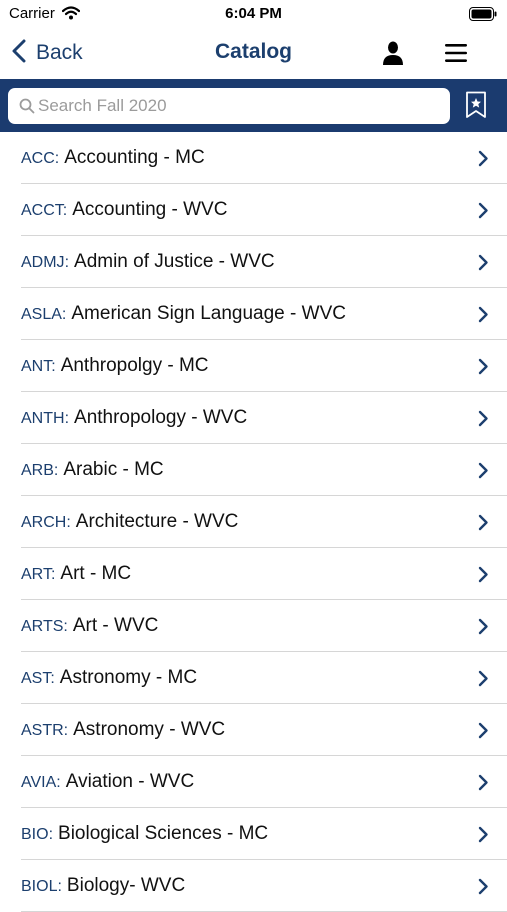  I want to click on subject-name: Accounting - WVC, so click(150, 209).